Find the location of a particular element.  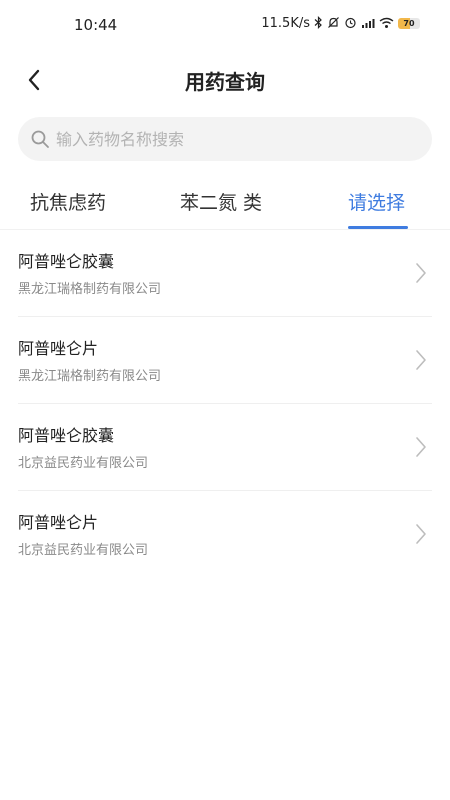

active-tab-indicator is located at coordinates (378, 227).